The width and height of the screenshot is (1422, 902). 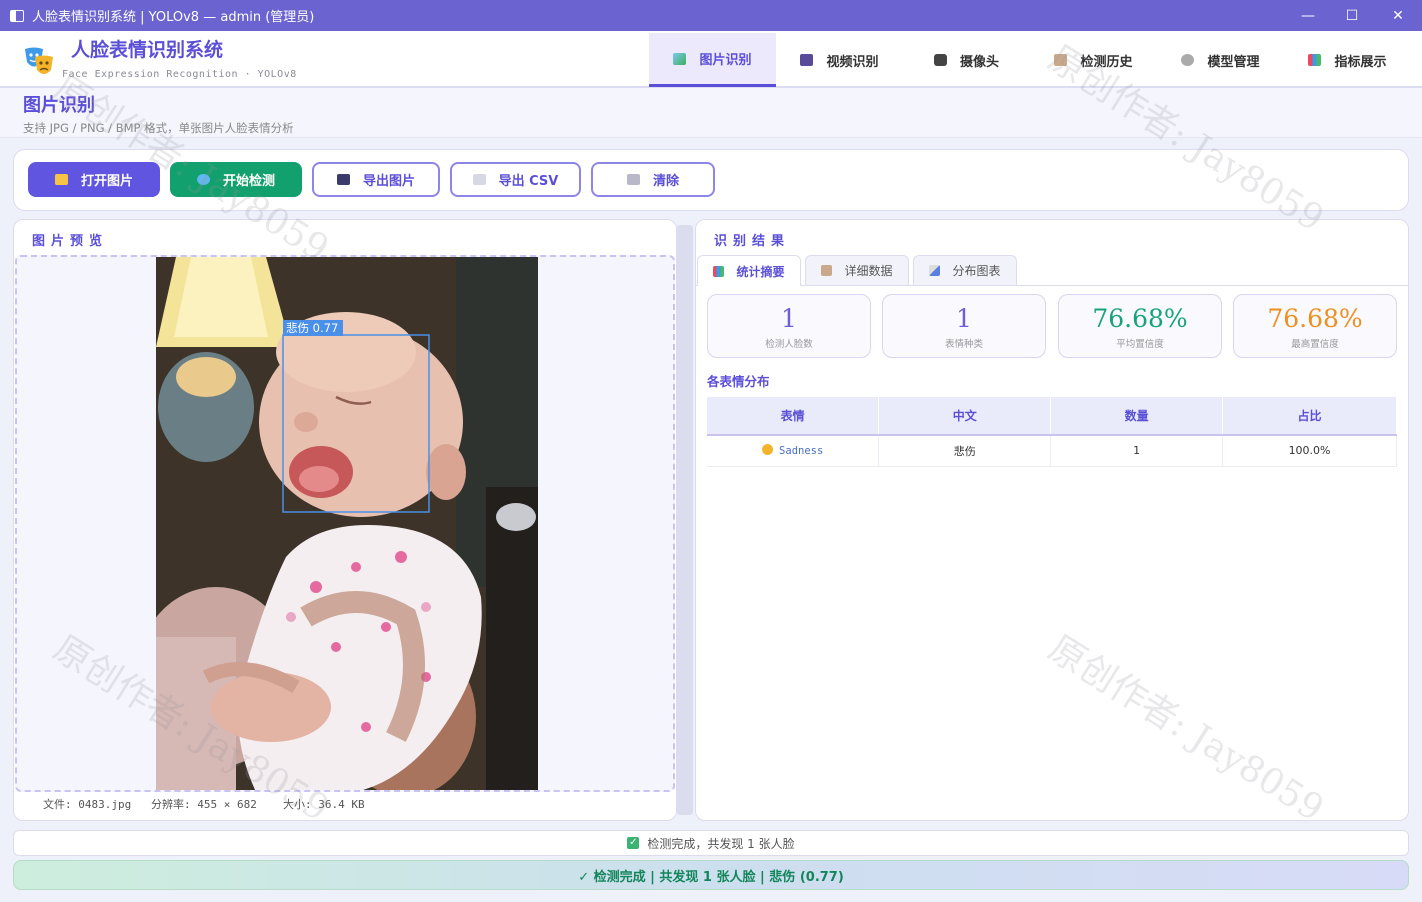 I want to click on chinese-name-cell: 悲伤, so click(x=965, y=451).